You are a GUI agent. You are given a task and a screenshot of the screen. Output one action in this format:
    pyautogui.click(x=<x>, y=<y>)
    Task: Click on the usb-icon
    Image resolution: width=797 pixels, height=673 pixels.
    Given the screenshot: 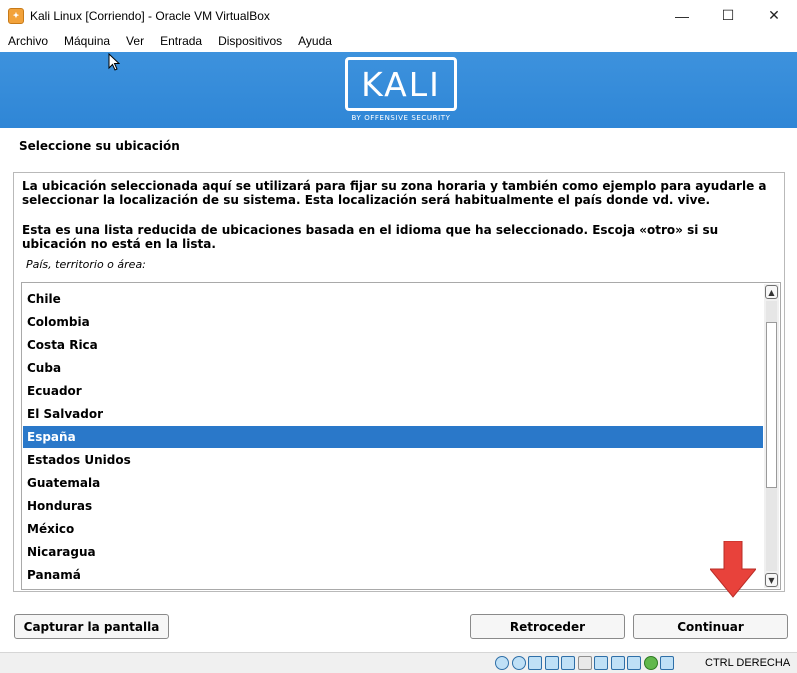 What is the action you would take?
    pyautogui.click(x=568, y=663)
    